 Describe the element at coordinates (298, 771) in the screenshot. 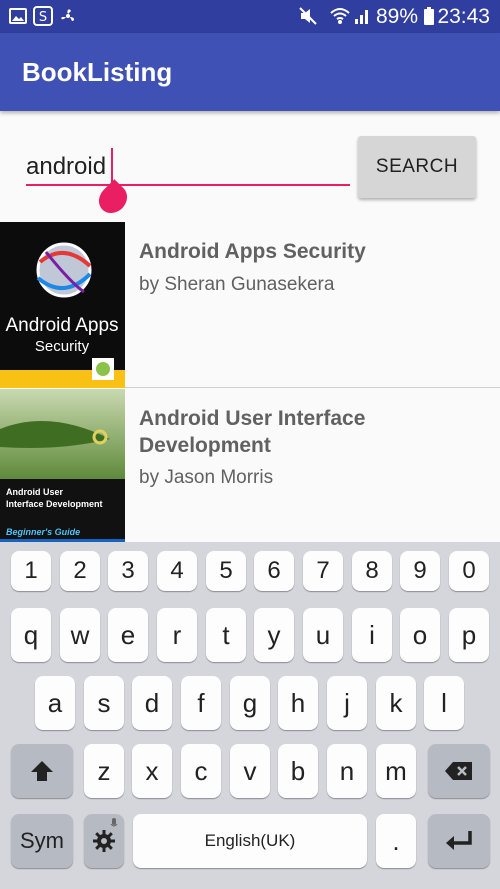

I see `key-b: b` at that location.